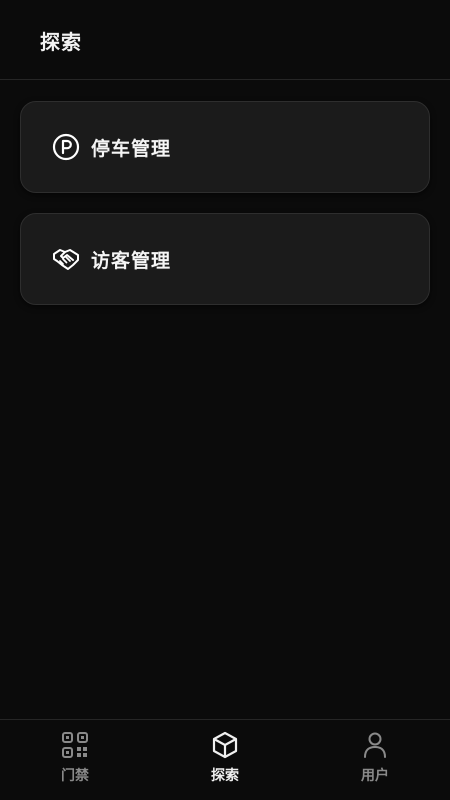 The image size is (450, 800). Describe the element at coordinates (131, 148) in the screenshot. I see `parking-management-label: 停车管理` at that location.